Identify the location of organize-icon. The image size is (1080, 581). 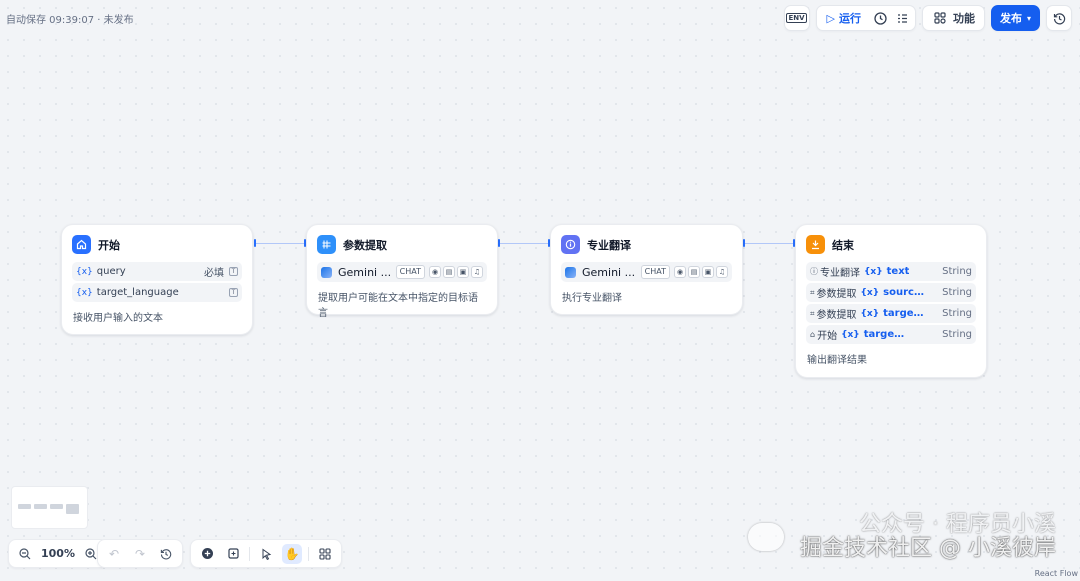
(325, 554).